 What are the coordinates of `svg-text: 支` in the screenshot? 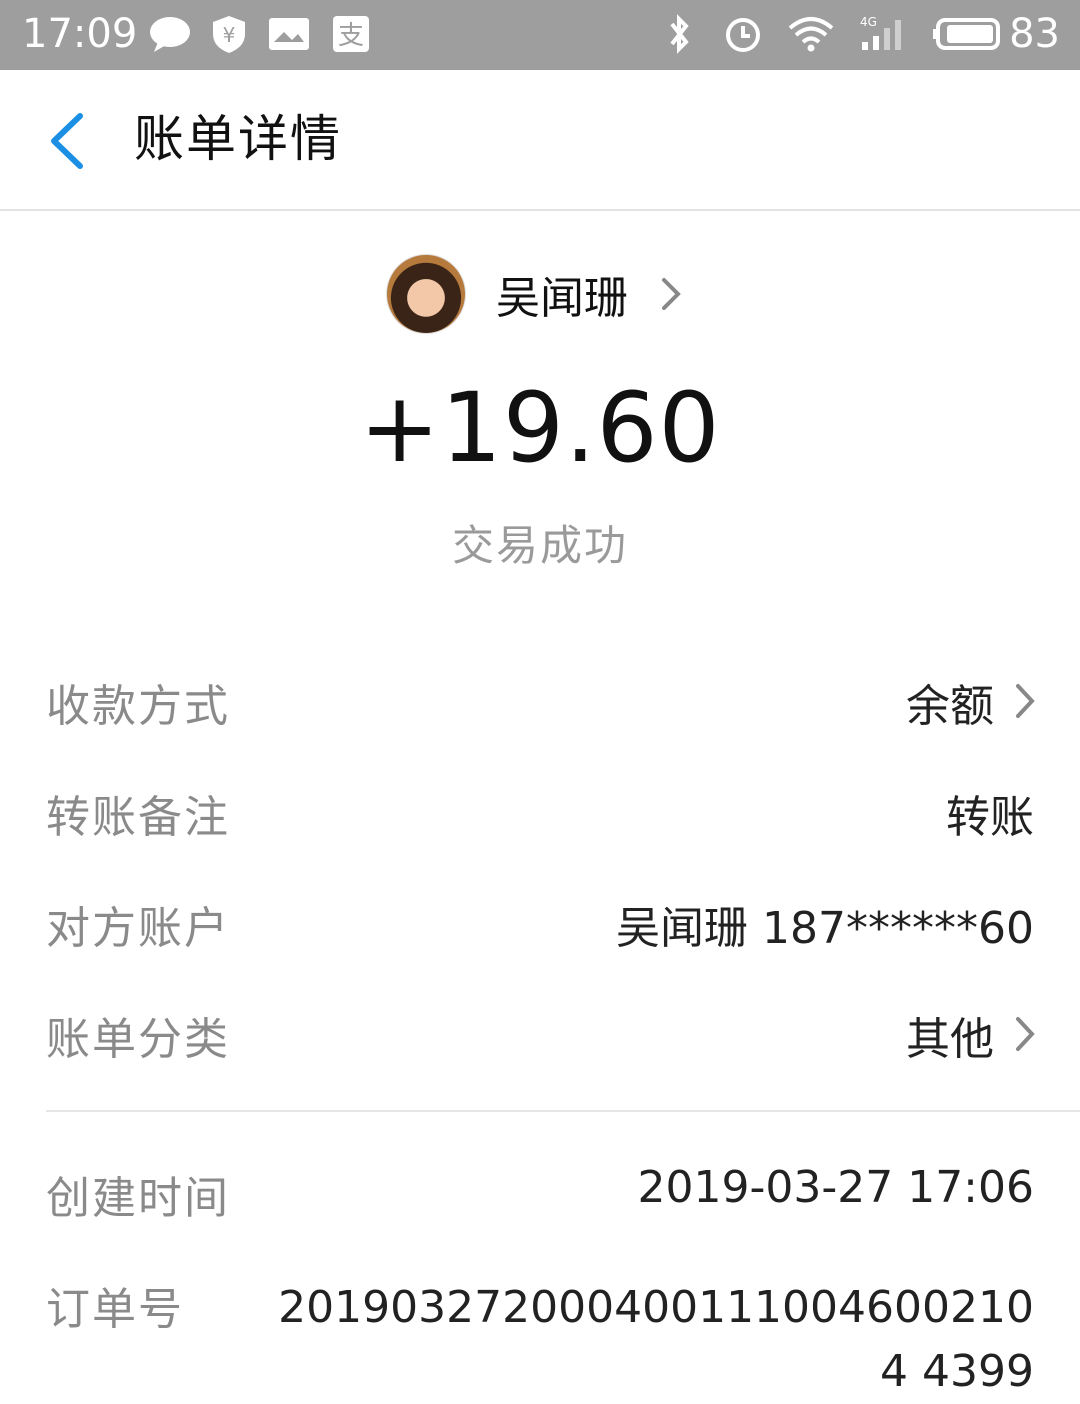 It's located at (351, 36).